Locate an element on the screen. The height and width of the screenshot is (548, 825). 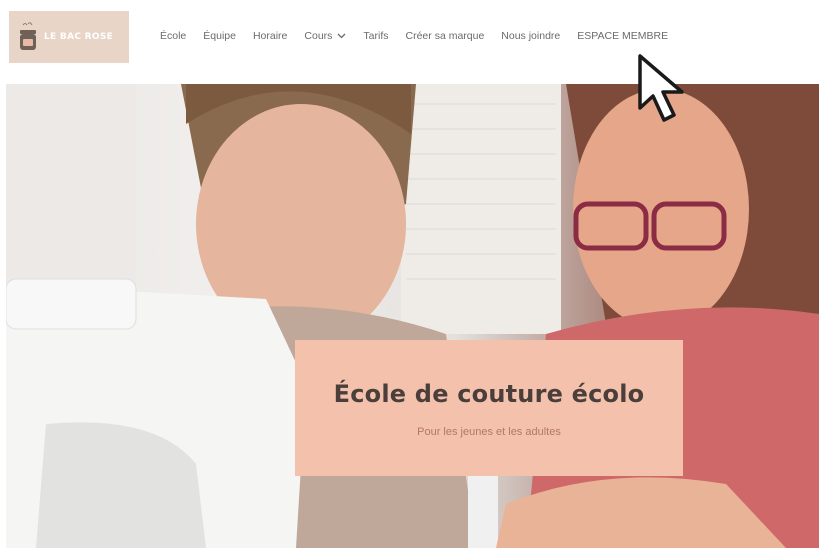
mouse-pointer-icon is located at coordinates (661, 88).